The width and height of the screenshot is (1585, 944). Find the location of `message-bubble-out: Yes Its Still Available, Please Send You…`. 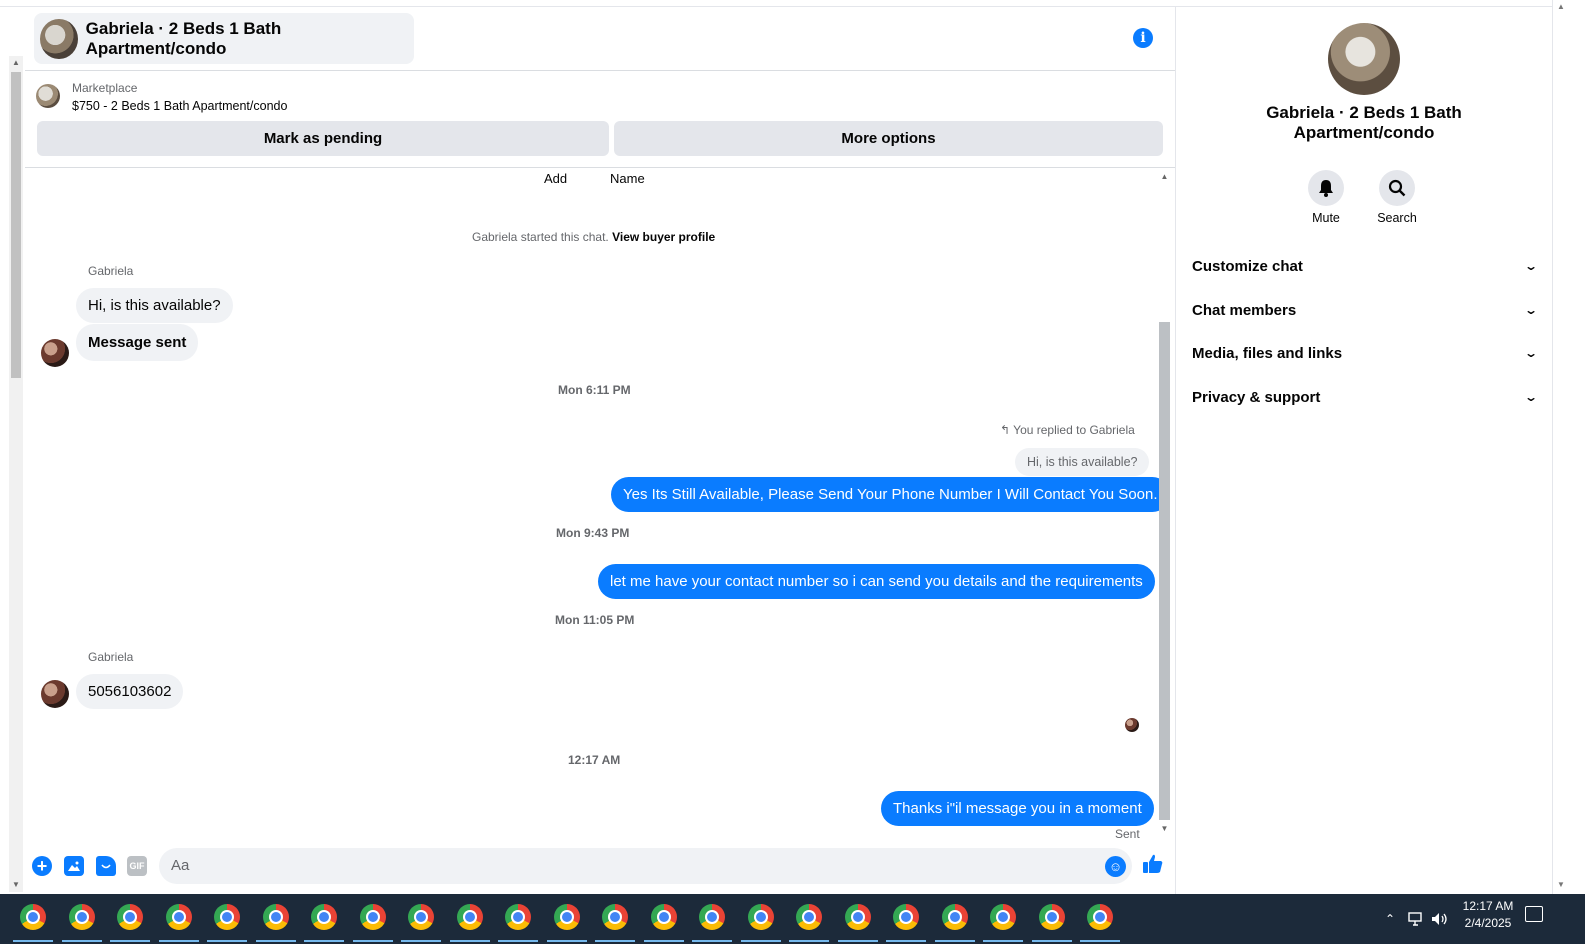

message-bubble-out: Yes Its Still Available, Please Send You… is located at coordinates (890, 494).